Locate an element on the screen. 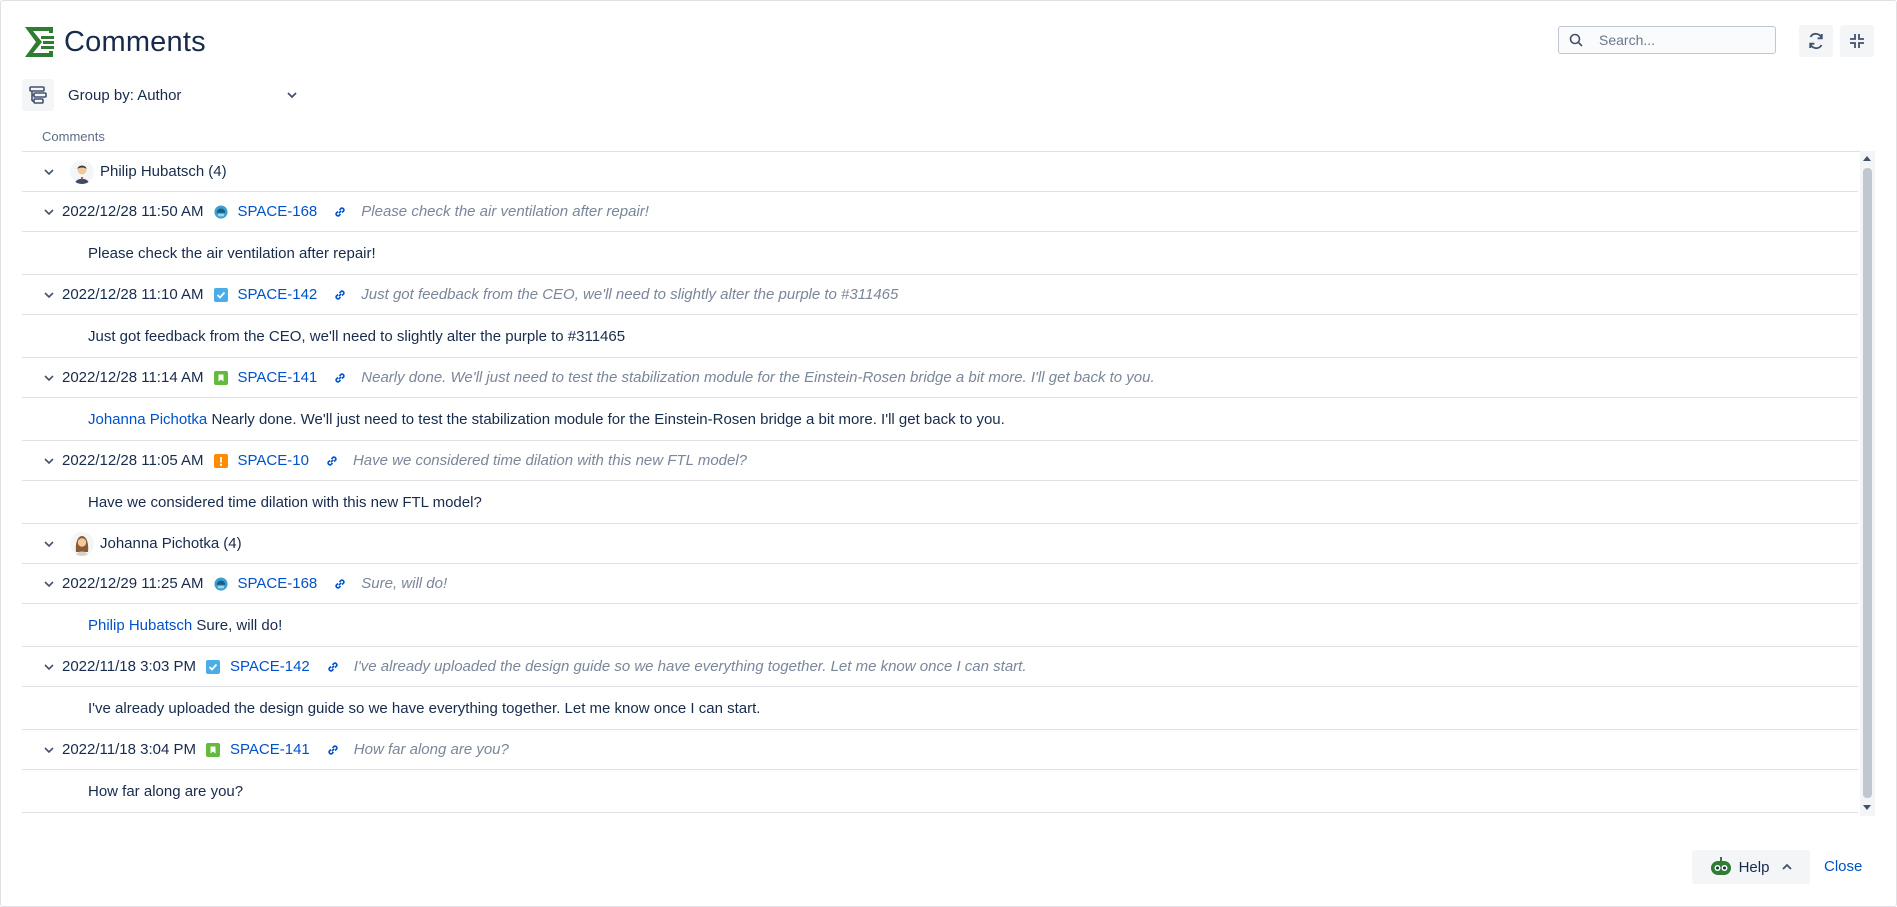  comment-body: How far along are you? is located at coordinates (165, 791).